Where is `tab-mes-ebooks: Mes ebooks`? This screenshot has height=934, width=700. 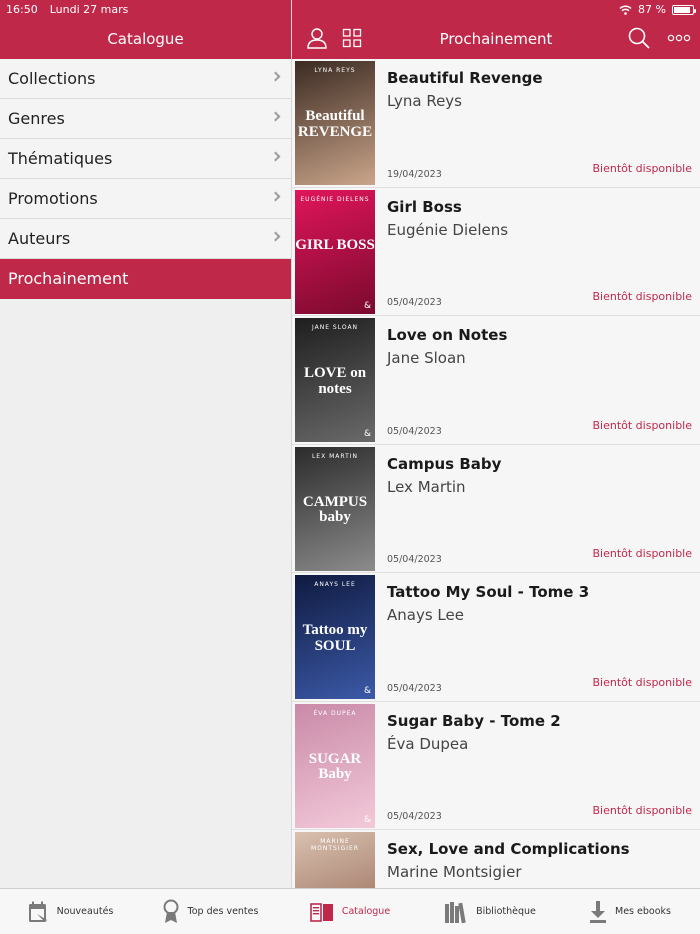 tab-mes-ebooks: Mes ebooks is located at coordinates (630, 911).